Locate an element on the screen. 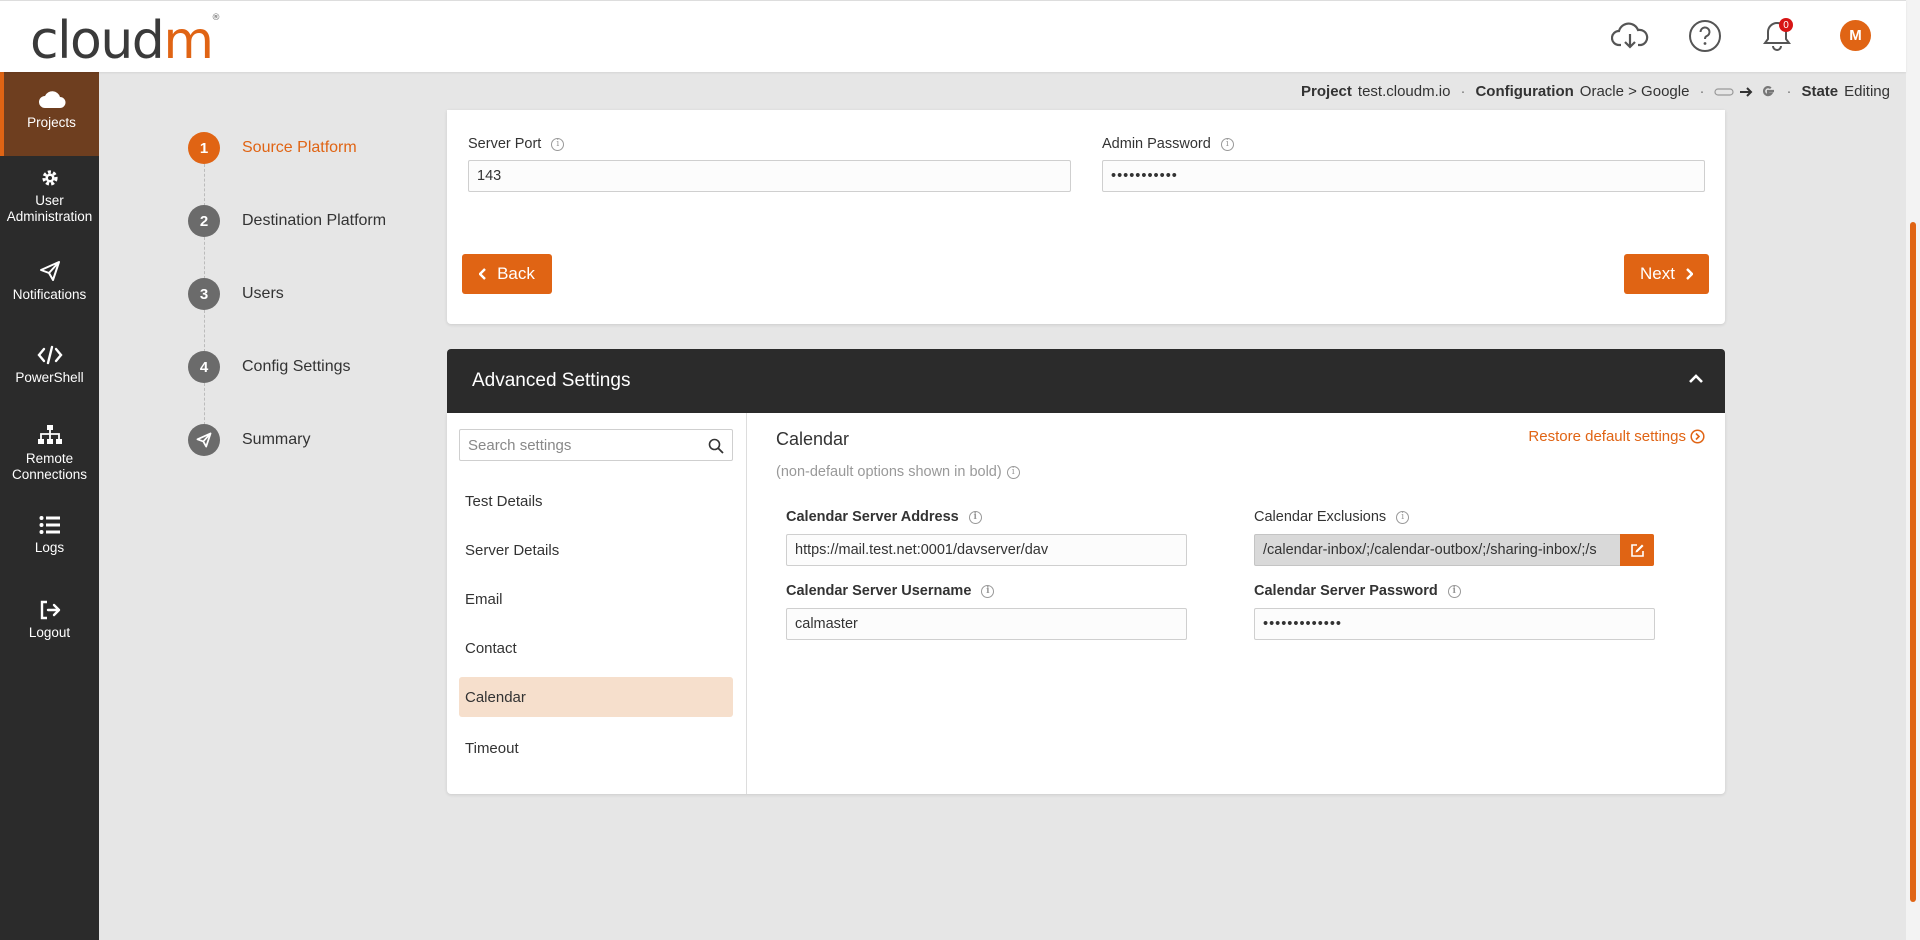  step-number: 4 is located at coordinates (204, 367).